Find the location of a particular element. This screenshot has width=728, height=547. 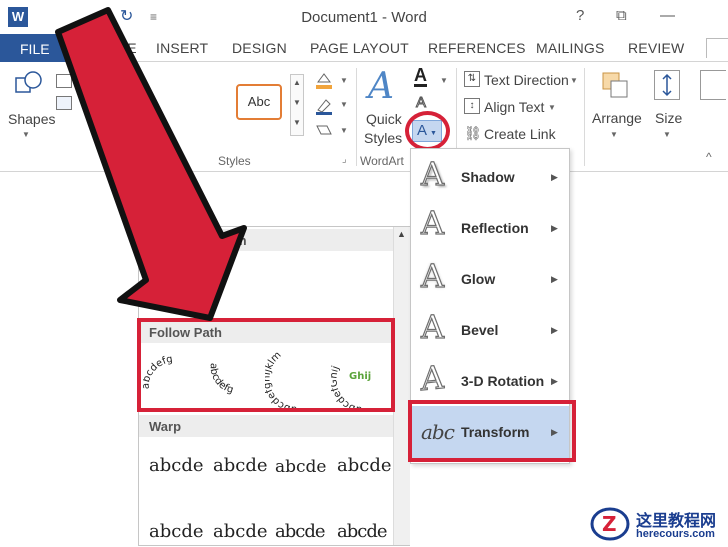

arrange-button: Arrange is located at coordinates (617, 118).